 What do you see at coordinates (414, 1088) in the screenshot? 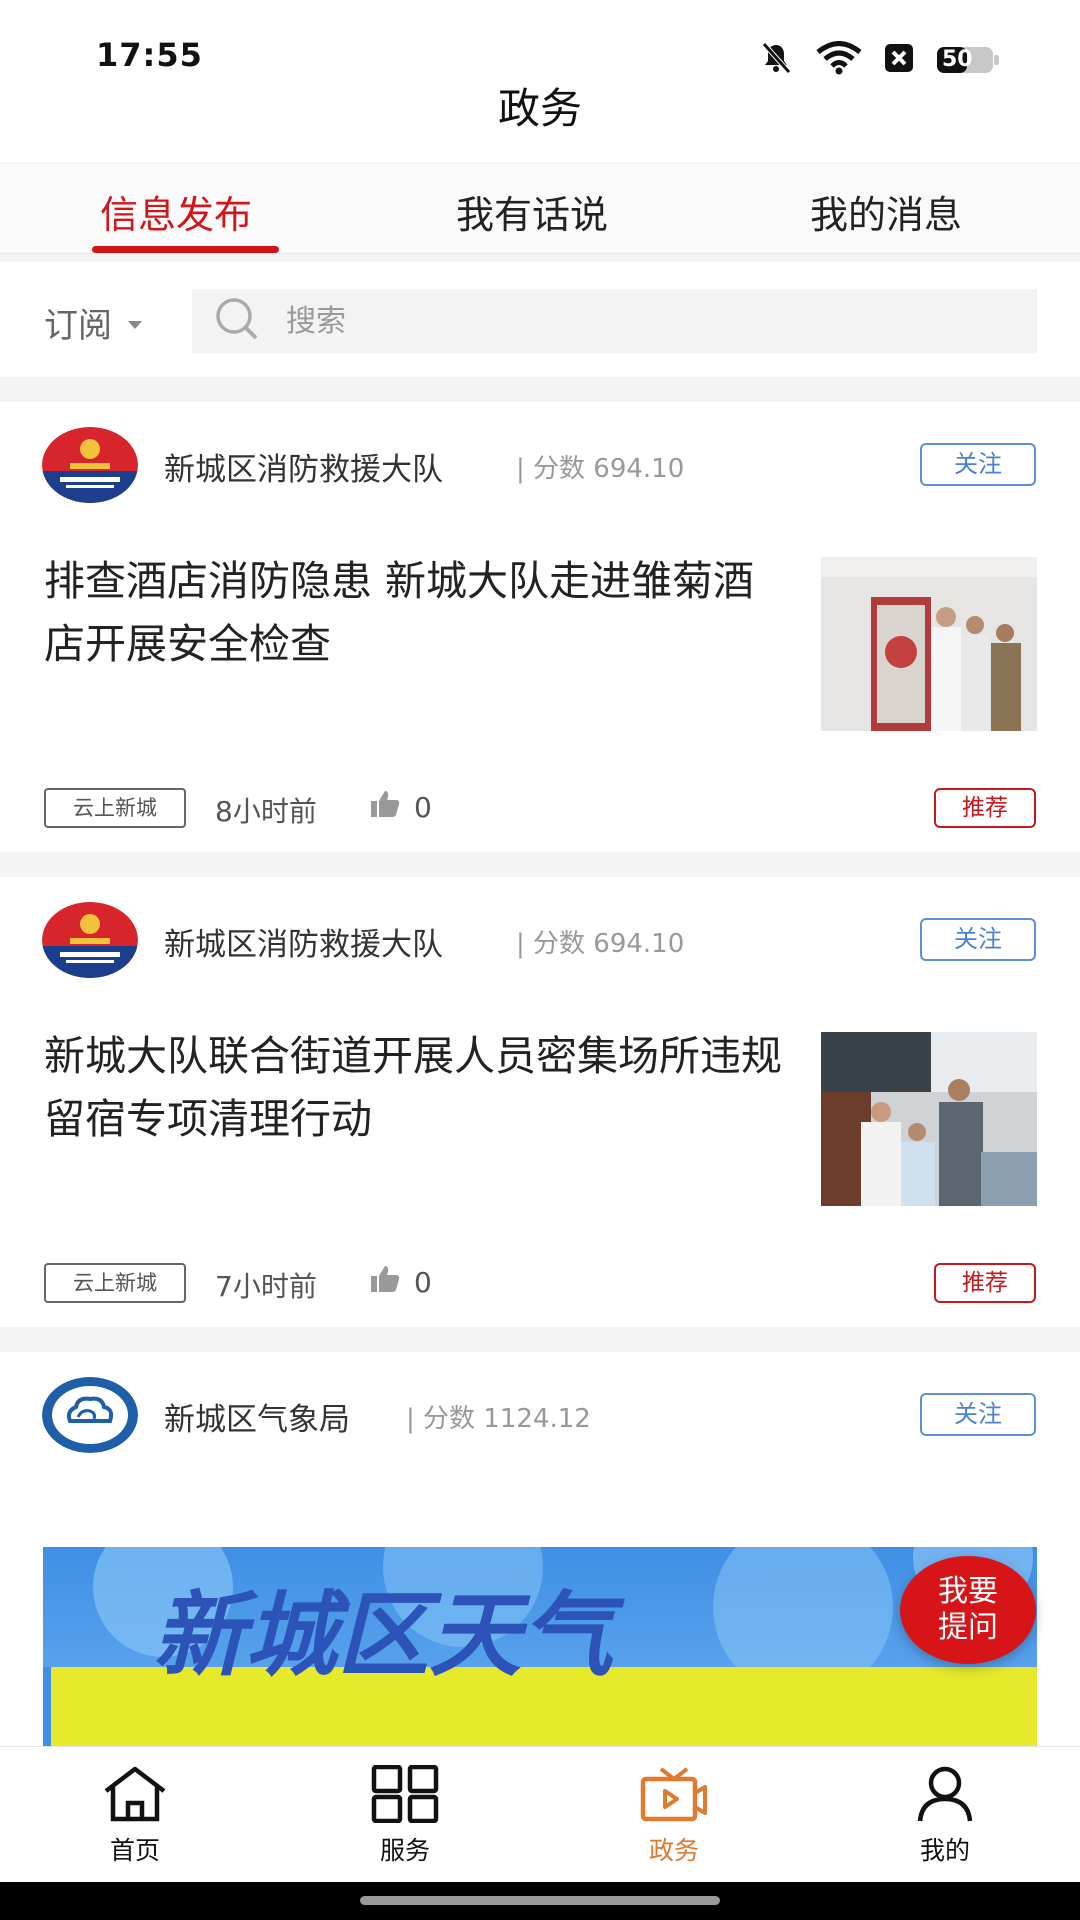
I see `news-title: 新城大队联合街道开展人员密集场所违规留宿专项清理行动` at bounding box center [414, 1088].